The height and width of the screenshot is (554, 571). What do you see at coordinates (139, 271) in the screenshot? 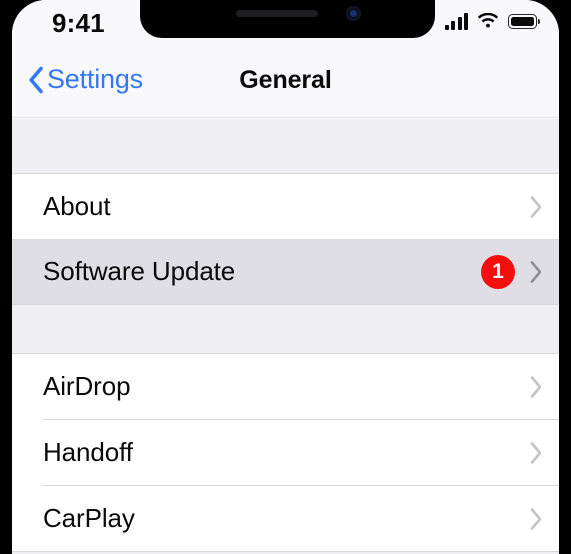
I see `list-item-label: Software Update` at bounding box center [139, 271].